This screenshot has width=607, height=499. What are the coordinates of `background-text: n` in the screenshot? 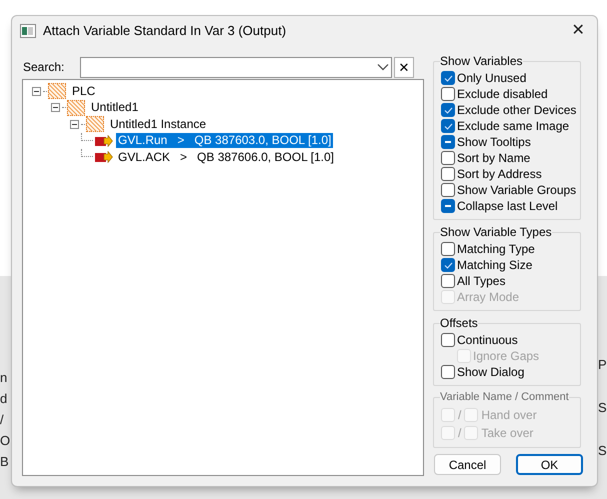 It's located at (4, 377).